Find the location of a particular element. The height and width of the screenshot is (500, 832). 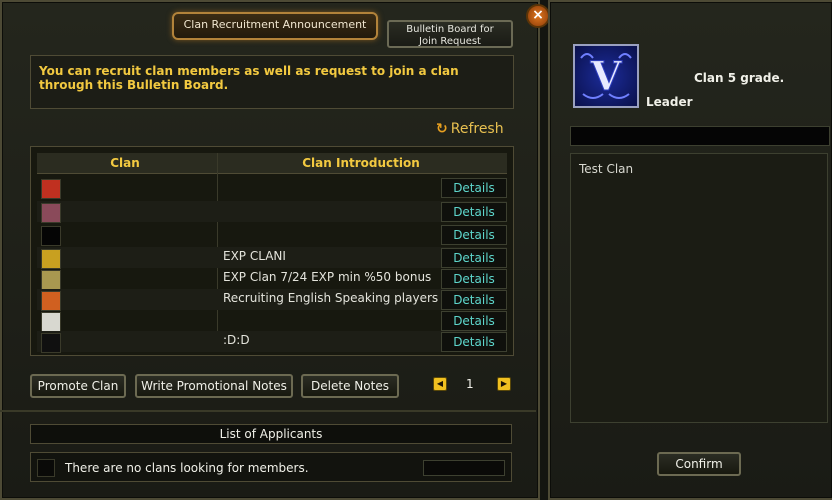

applicant-clan-icon is located at coordinates (46, 468).